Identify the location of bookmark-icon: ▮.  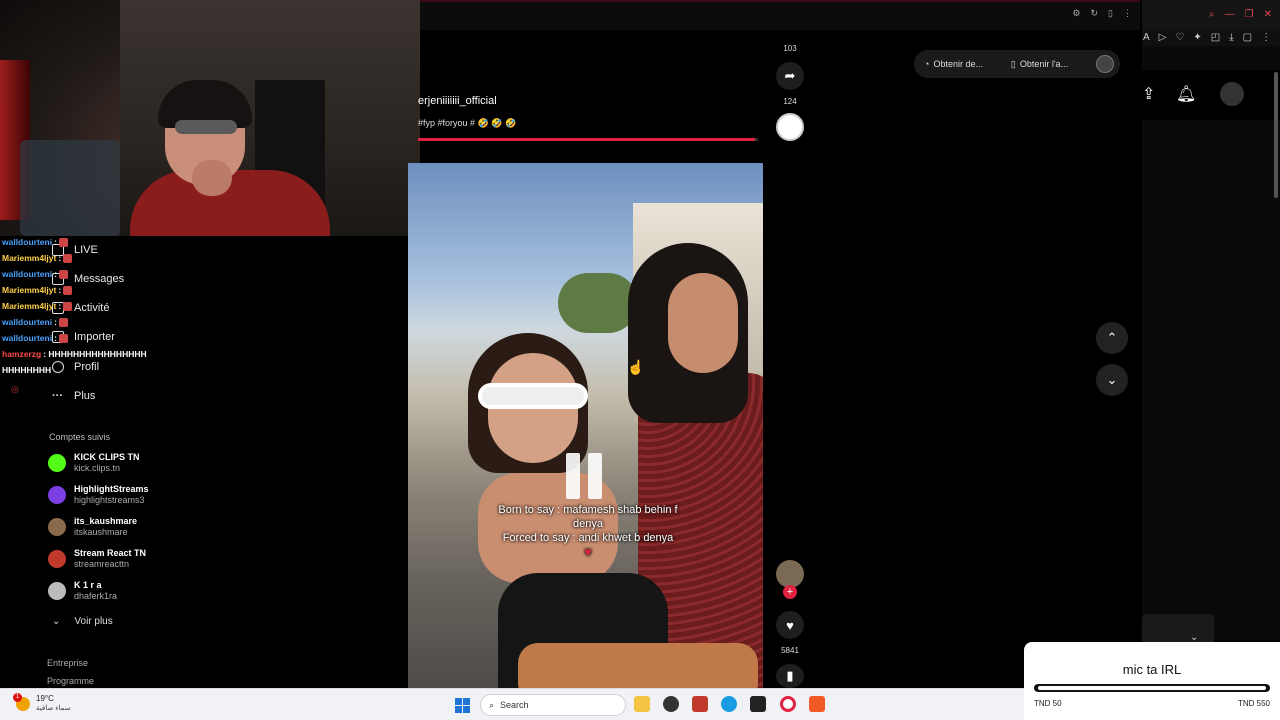
(790, 675).